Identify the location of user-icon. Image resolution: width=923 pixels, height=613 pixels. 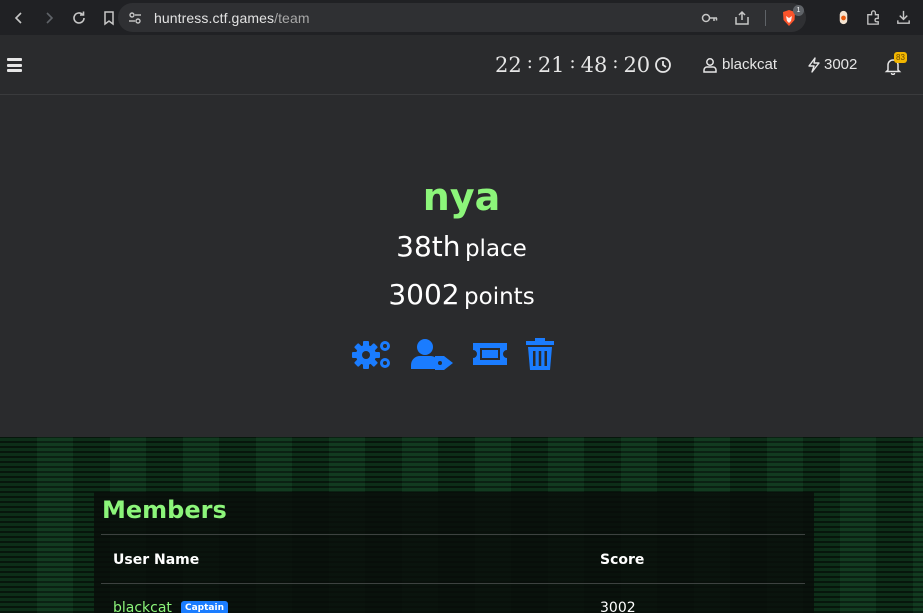
(710, 65).